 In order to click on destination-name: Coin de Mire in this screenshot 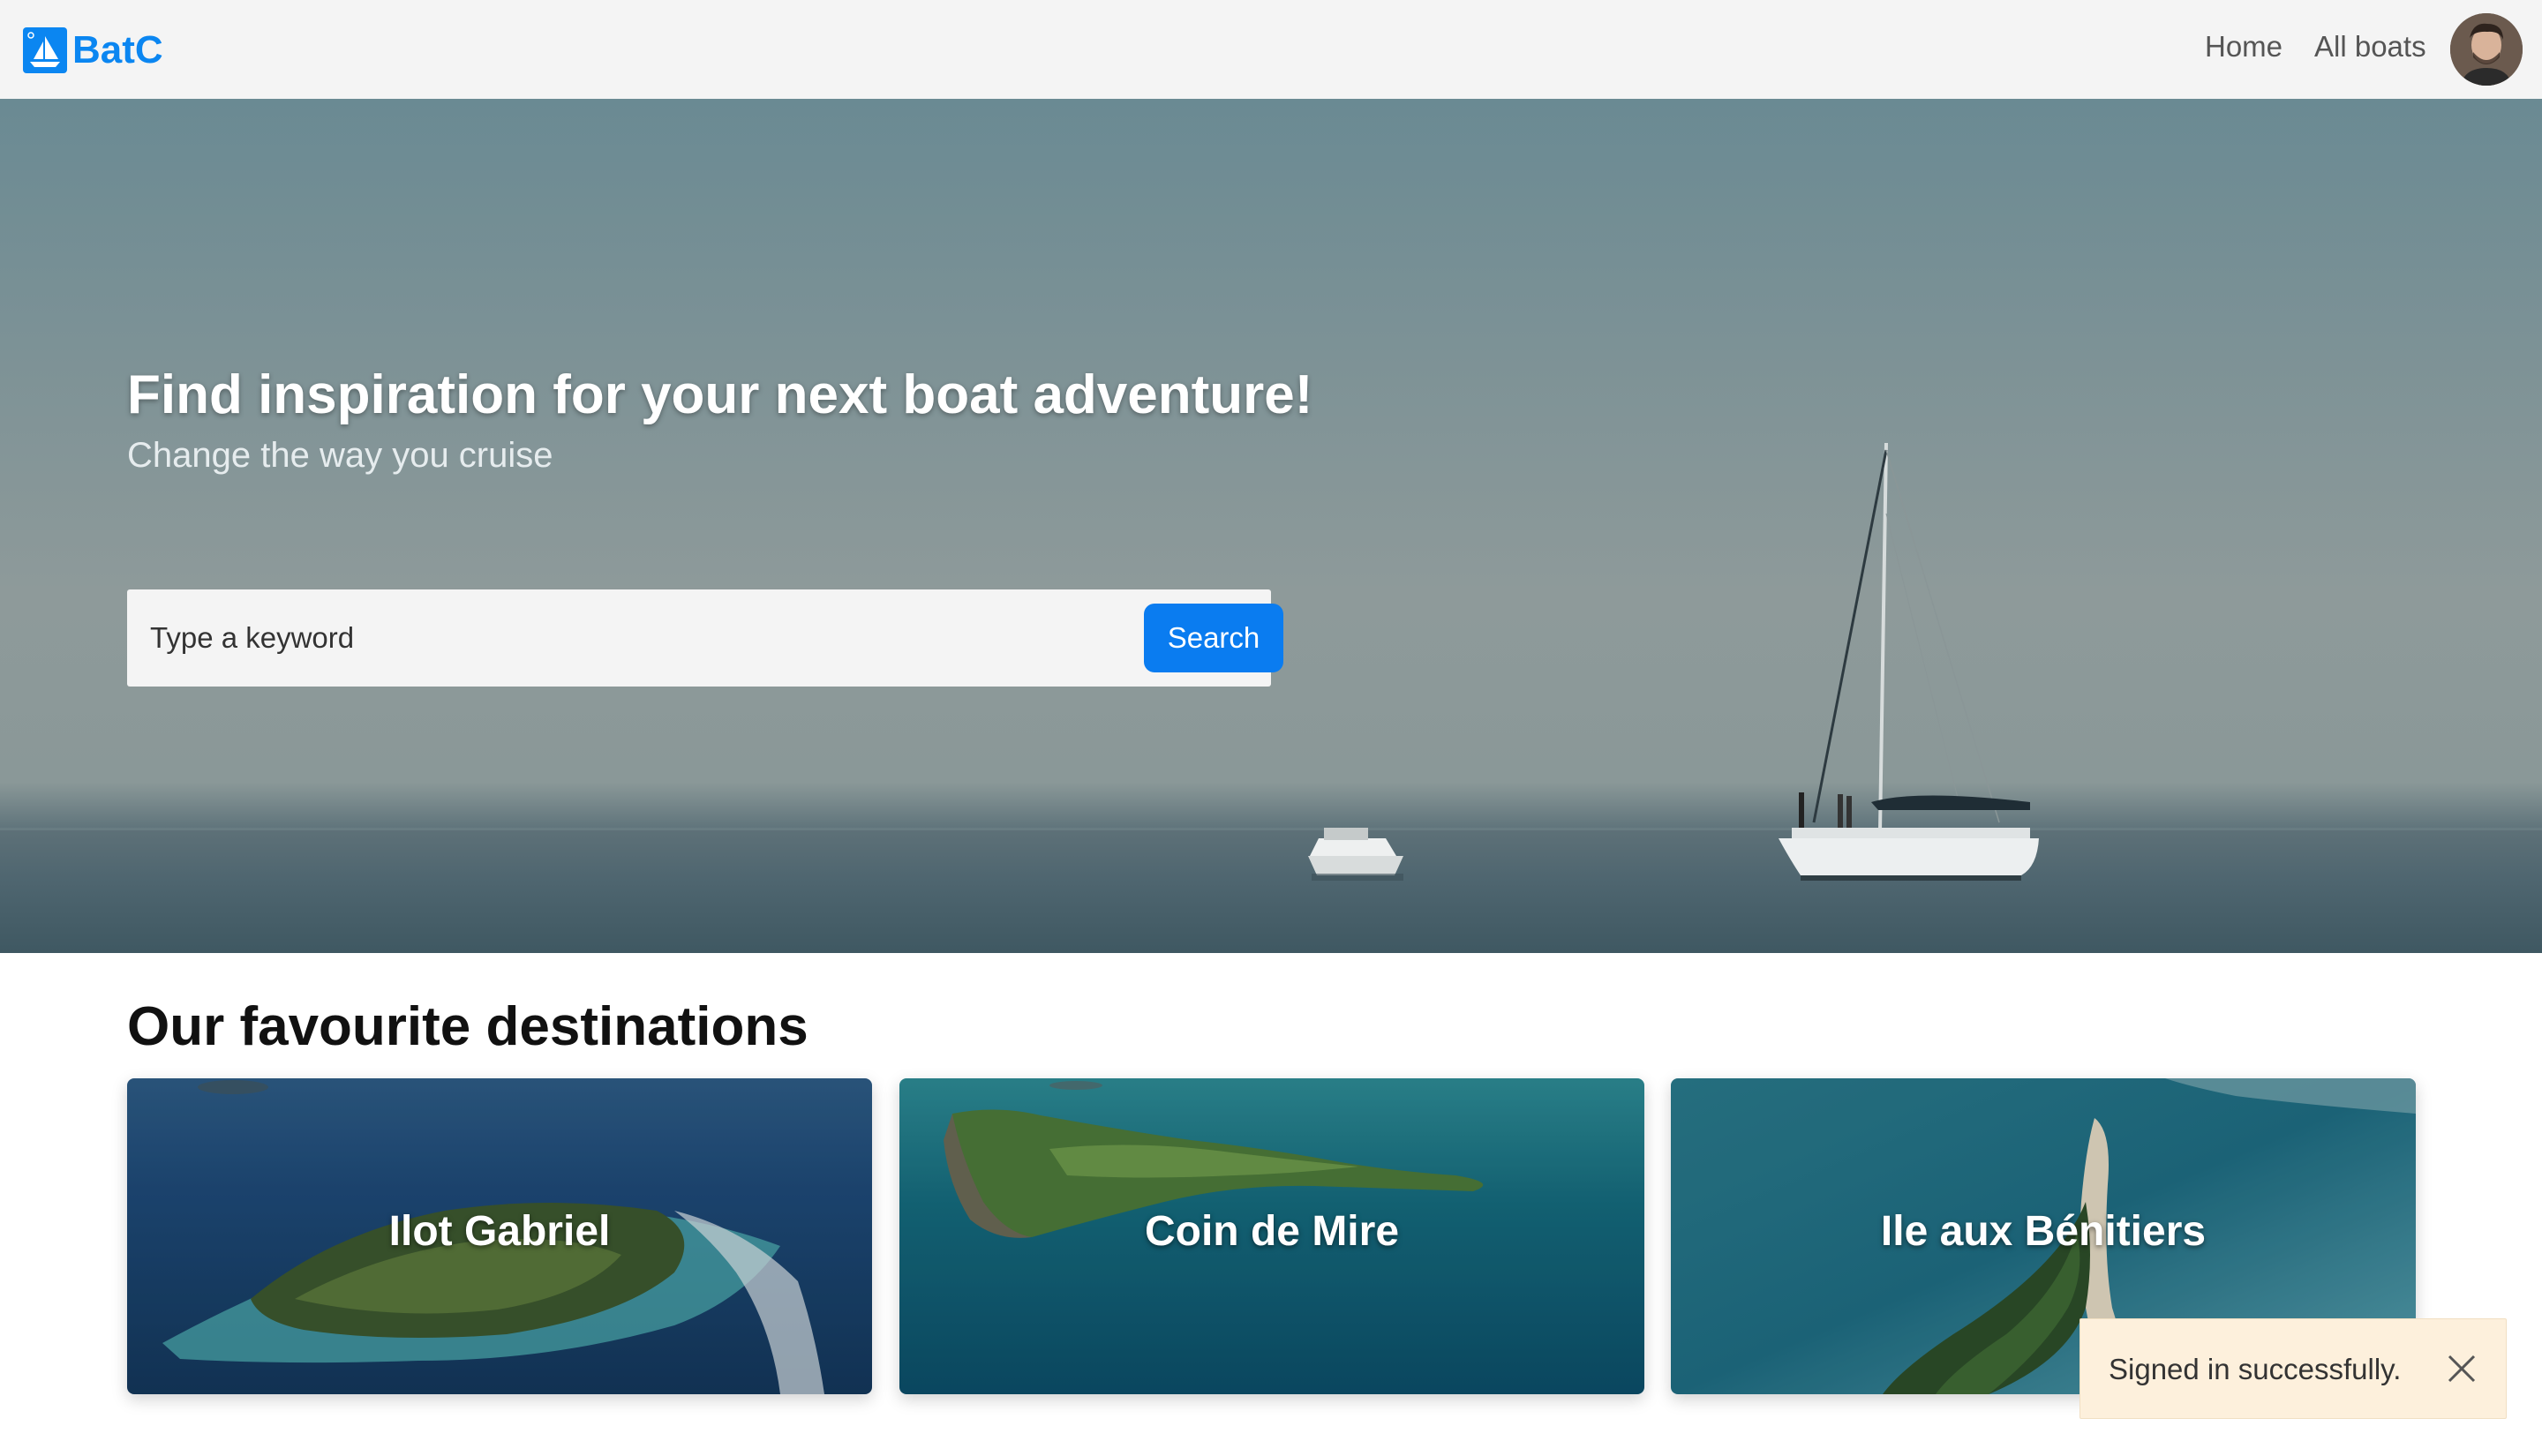, I will do `click(1272, 1231)`.